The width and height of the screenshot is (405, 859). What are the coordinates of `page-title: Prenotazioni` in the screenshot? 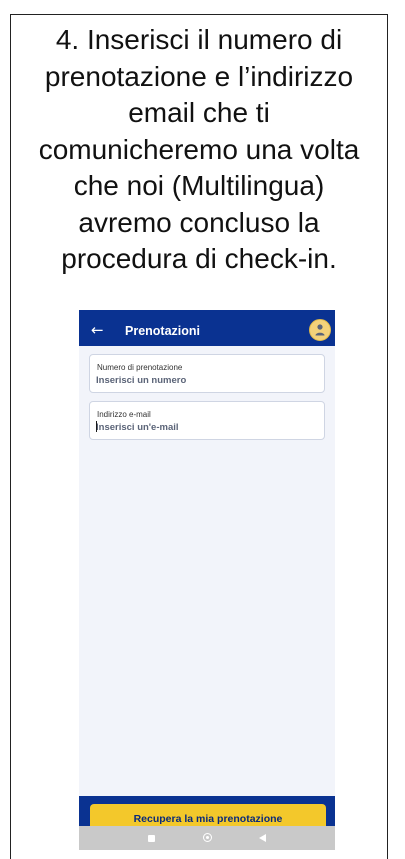 It's located at (163, 331).